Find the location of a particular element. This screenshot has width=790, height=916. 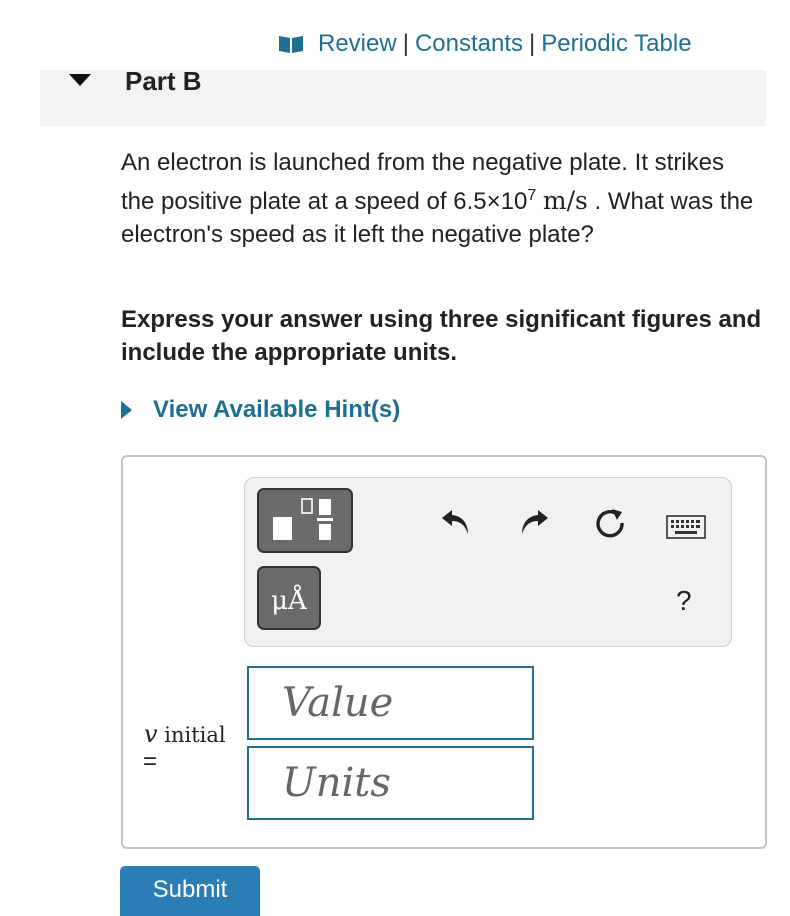

speed-unit: m/s is located at coordinates (565, 200).